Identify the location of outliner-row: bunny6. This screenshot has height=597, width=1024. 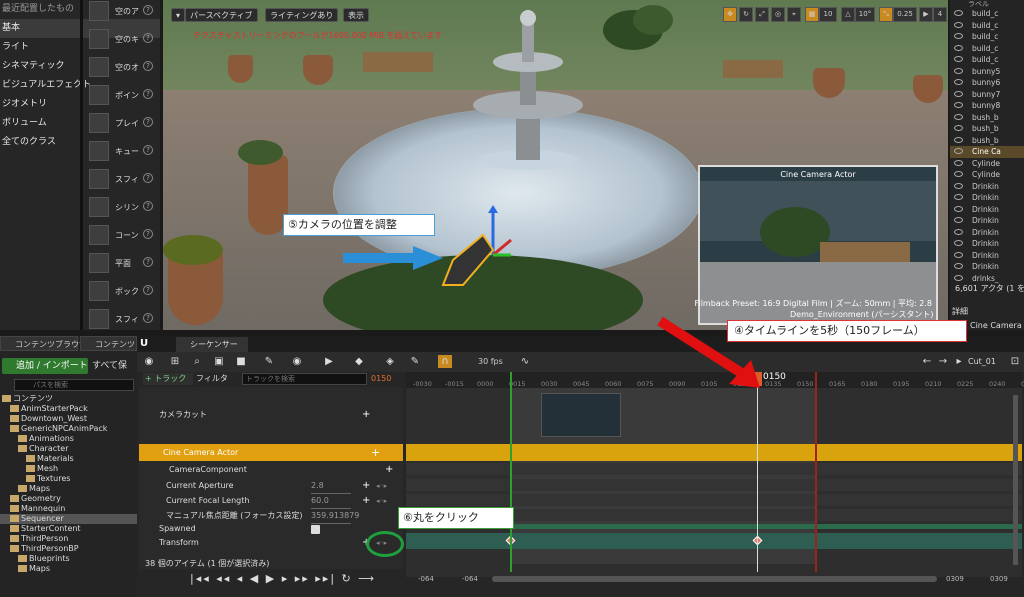
(987, 83).